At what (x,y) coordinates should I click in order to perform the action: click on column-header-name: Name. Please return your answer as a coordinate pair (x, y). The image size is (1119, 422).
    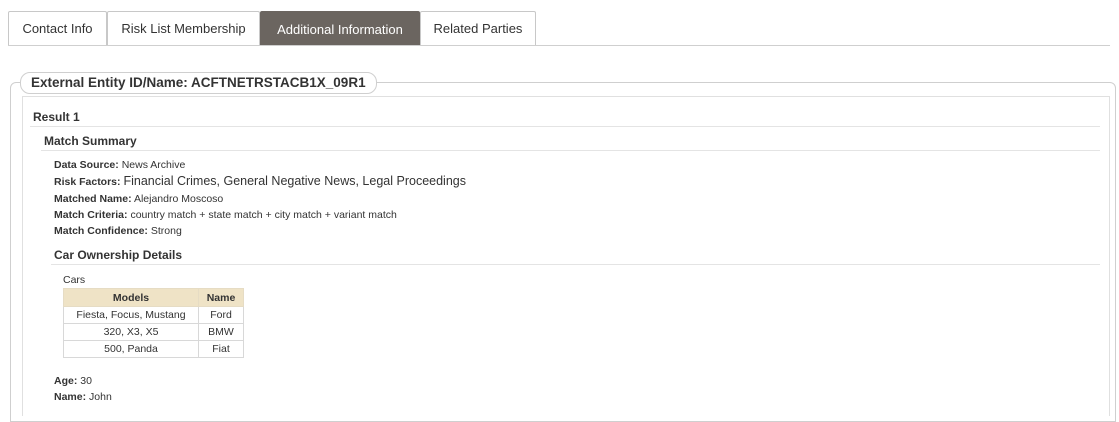
    Looking at the image, I should click on (221, 297).